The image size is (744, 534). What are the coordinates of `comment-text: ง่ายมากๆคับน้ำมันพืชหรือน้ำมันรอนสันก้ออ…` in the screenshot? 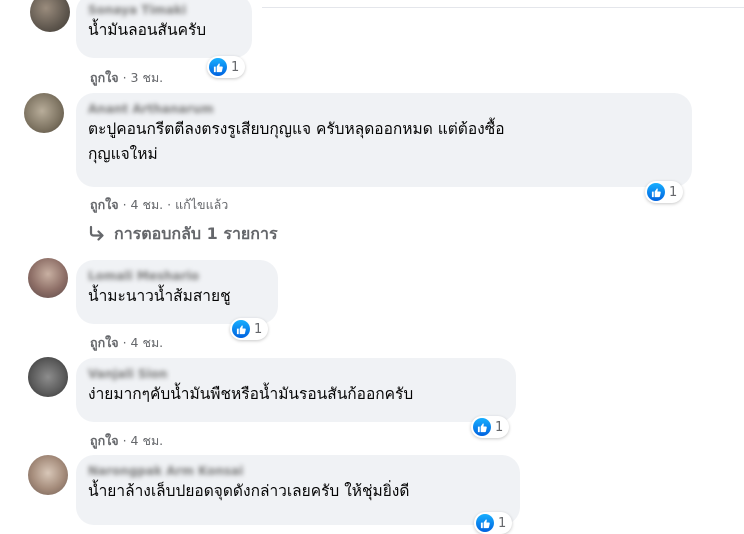 It's located at (251, 394).